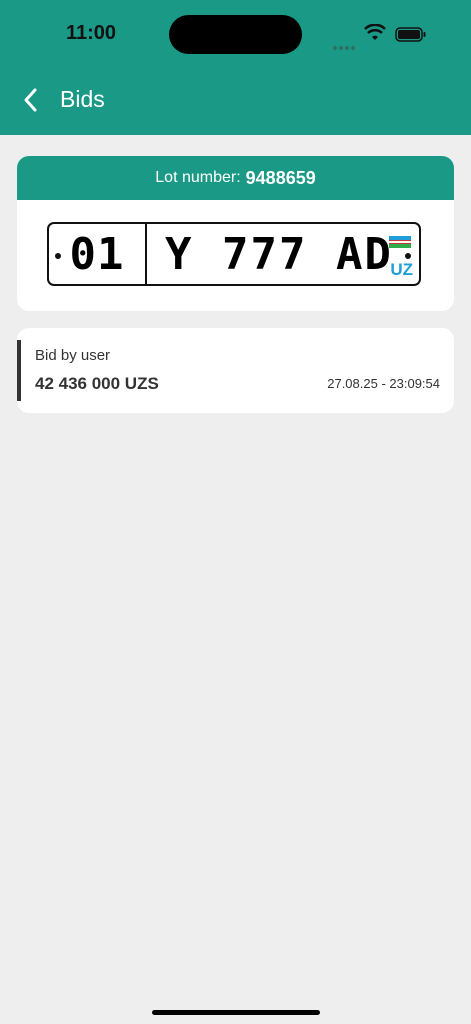 The width and height of the screenshot is (471, 1024). Describe the element at coordinates (32, 100) in the screenshot. I see `chevron-left-icon` at that location.